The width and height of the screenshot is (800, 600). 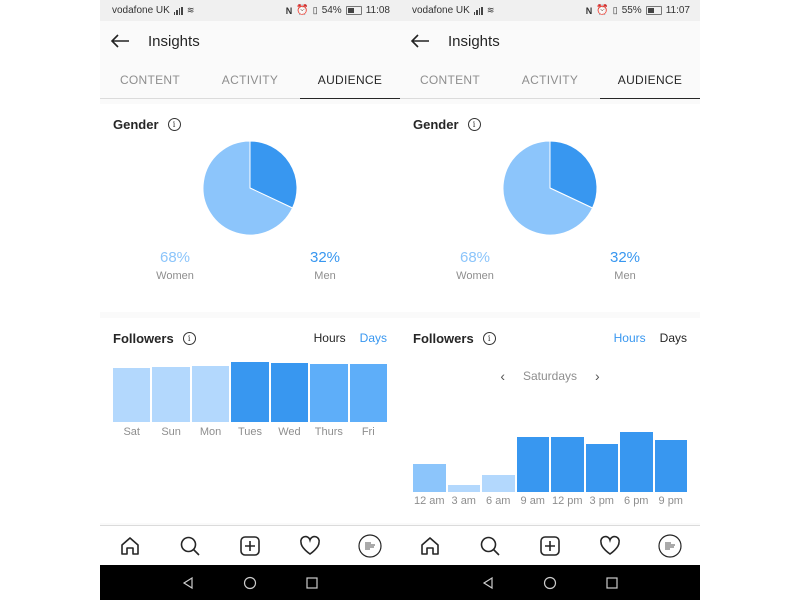 I want to click on signal-icon, so click(x=478, y=10).